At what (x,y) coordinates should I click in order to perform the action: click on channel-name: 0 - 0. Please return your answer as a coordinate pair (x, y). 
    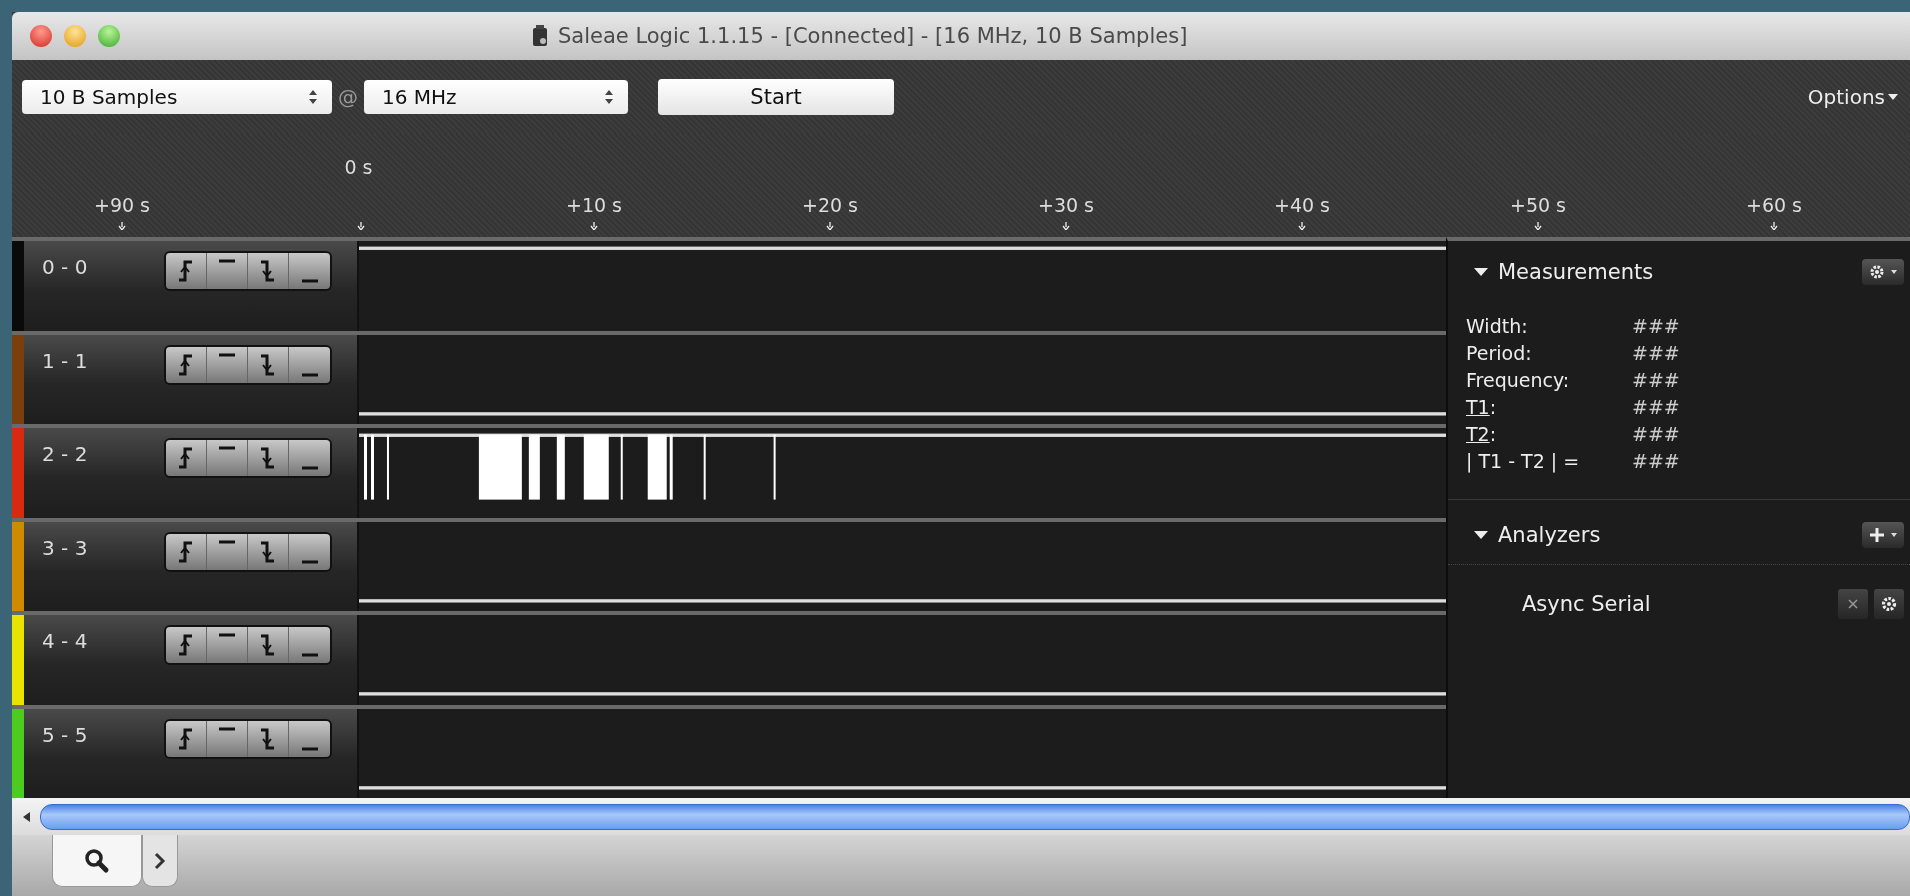
    Looking at the image, I should click on (65, 267).